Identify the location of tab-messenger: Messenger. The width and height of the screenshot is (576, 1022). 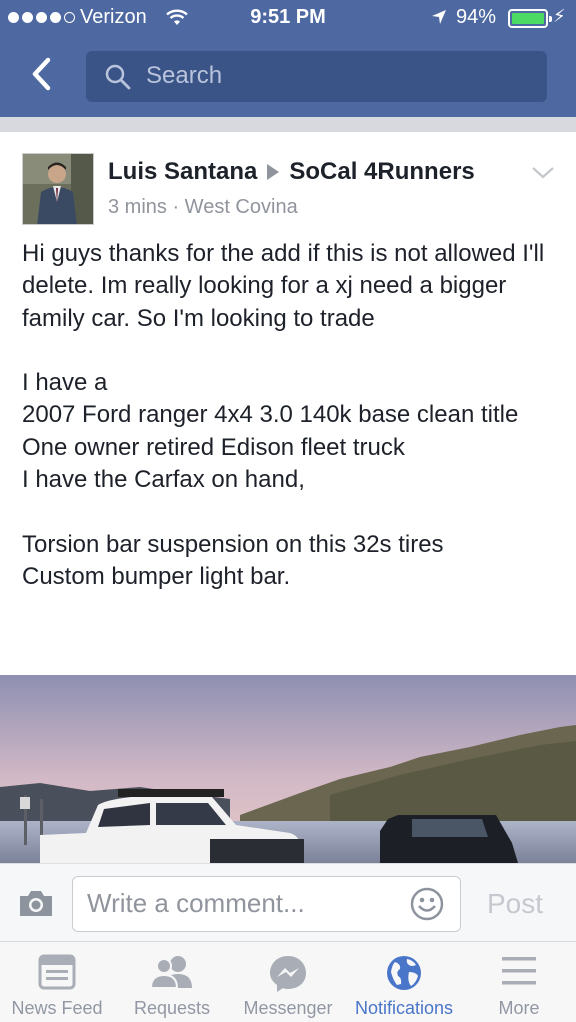
(288, 982).